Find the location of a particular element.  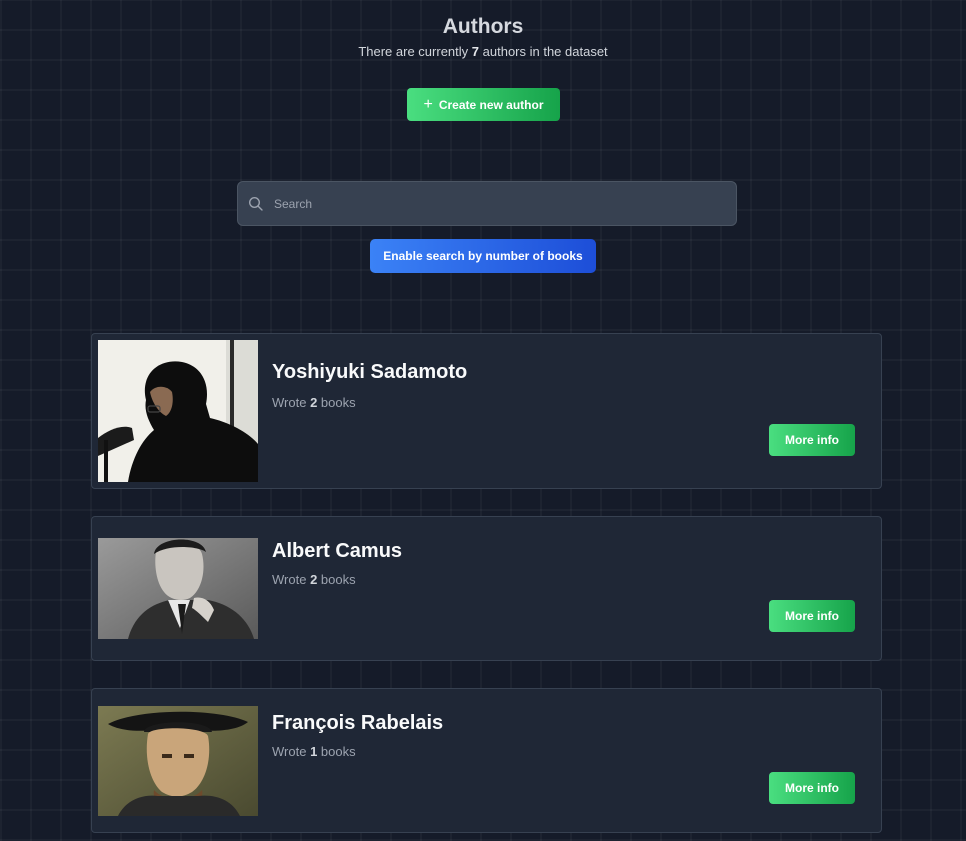

plus-icon: + is located at coordinates (428, 104).